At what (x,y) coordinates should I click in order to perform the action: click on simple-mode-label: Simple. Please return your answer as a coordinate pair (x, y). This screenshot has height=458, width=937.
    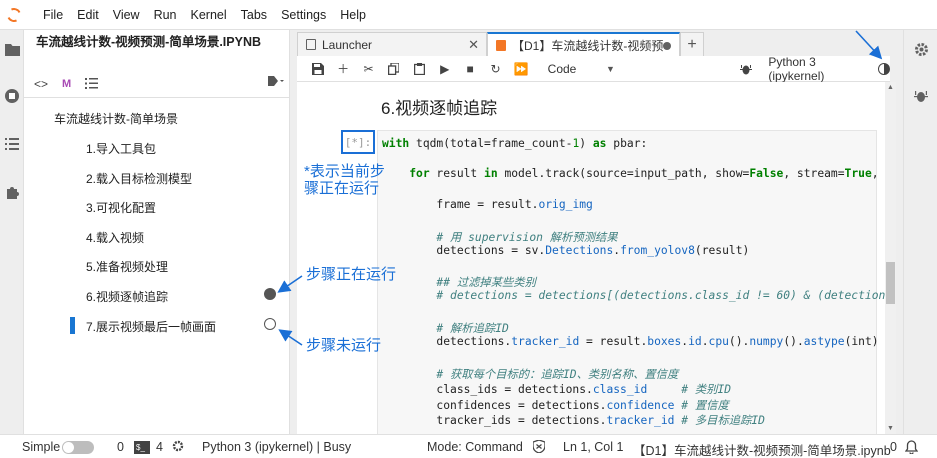
    Looking at the image, I should click on (41, 447).